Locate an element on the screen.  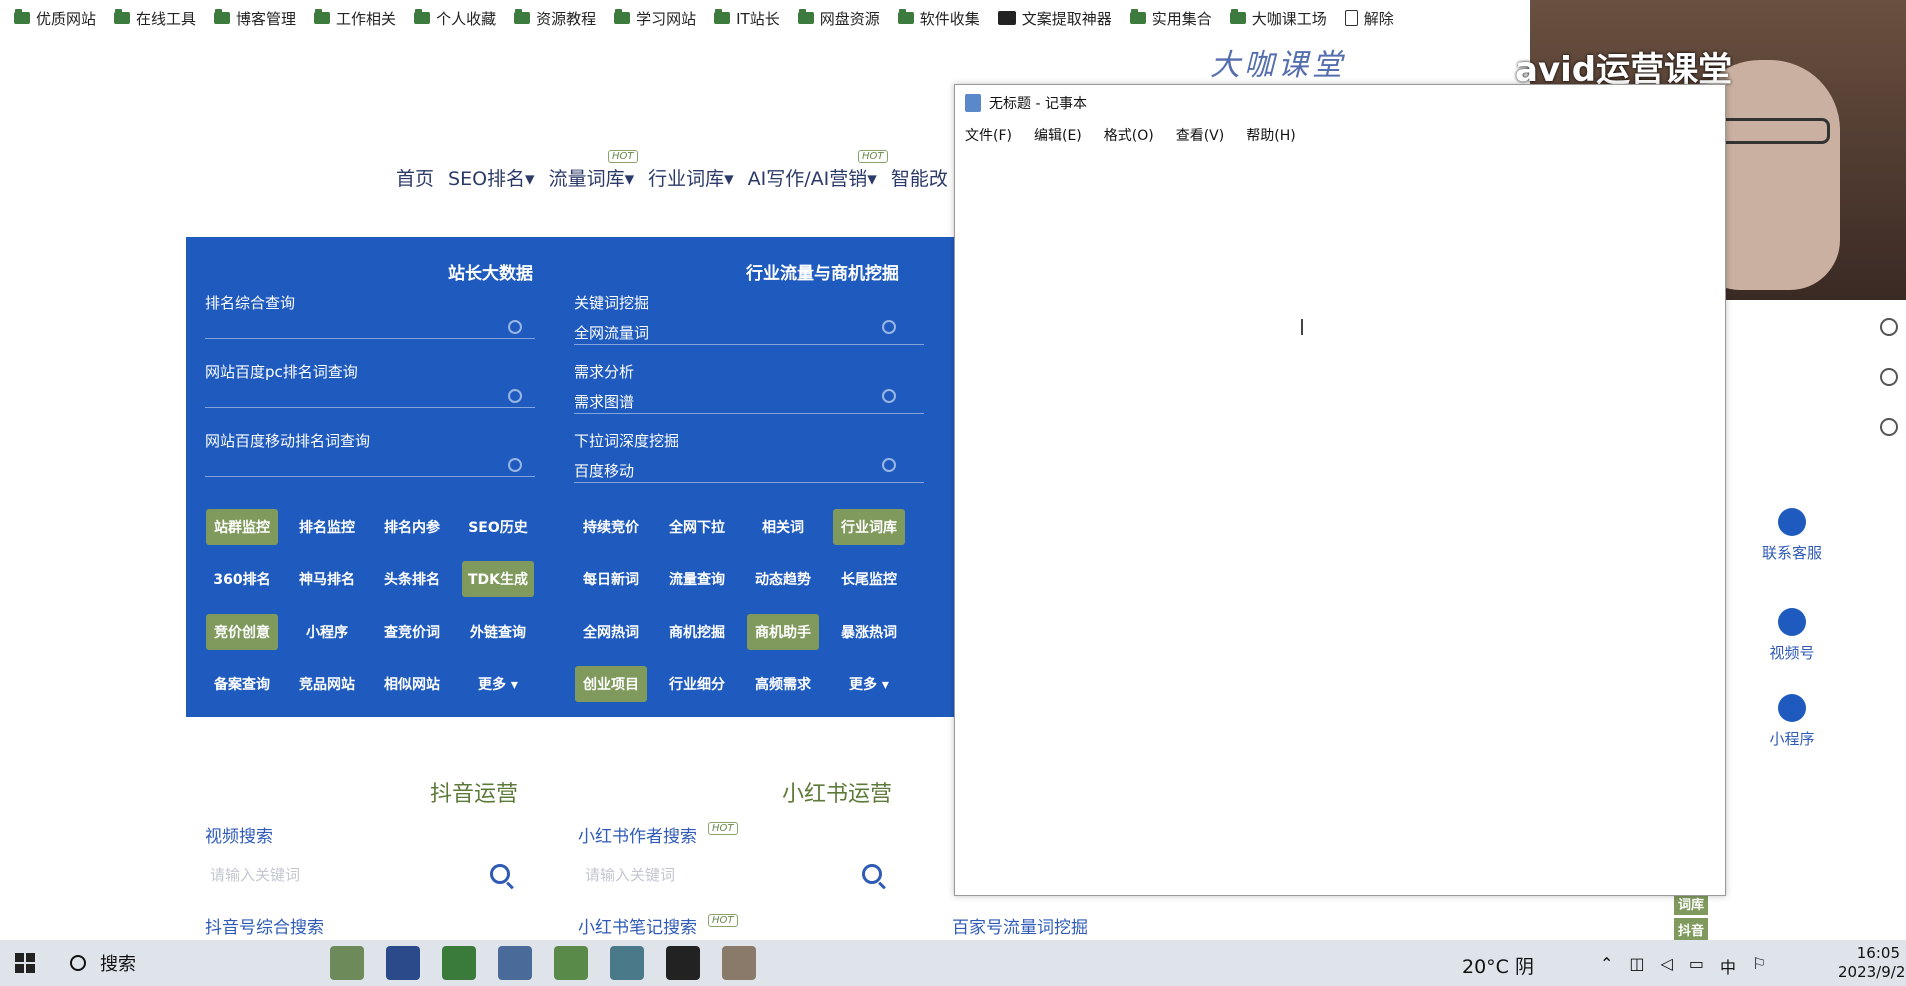
query-label: 下拉词深度挖掘 is located at coordinates (626, 440).